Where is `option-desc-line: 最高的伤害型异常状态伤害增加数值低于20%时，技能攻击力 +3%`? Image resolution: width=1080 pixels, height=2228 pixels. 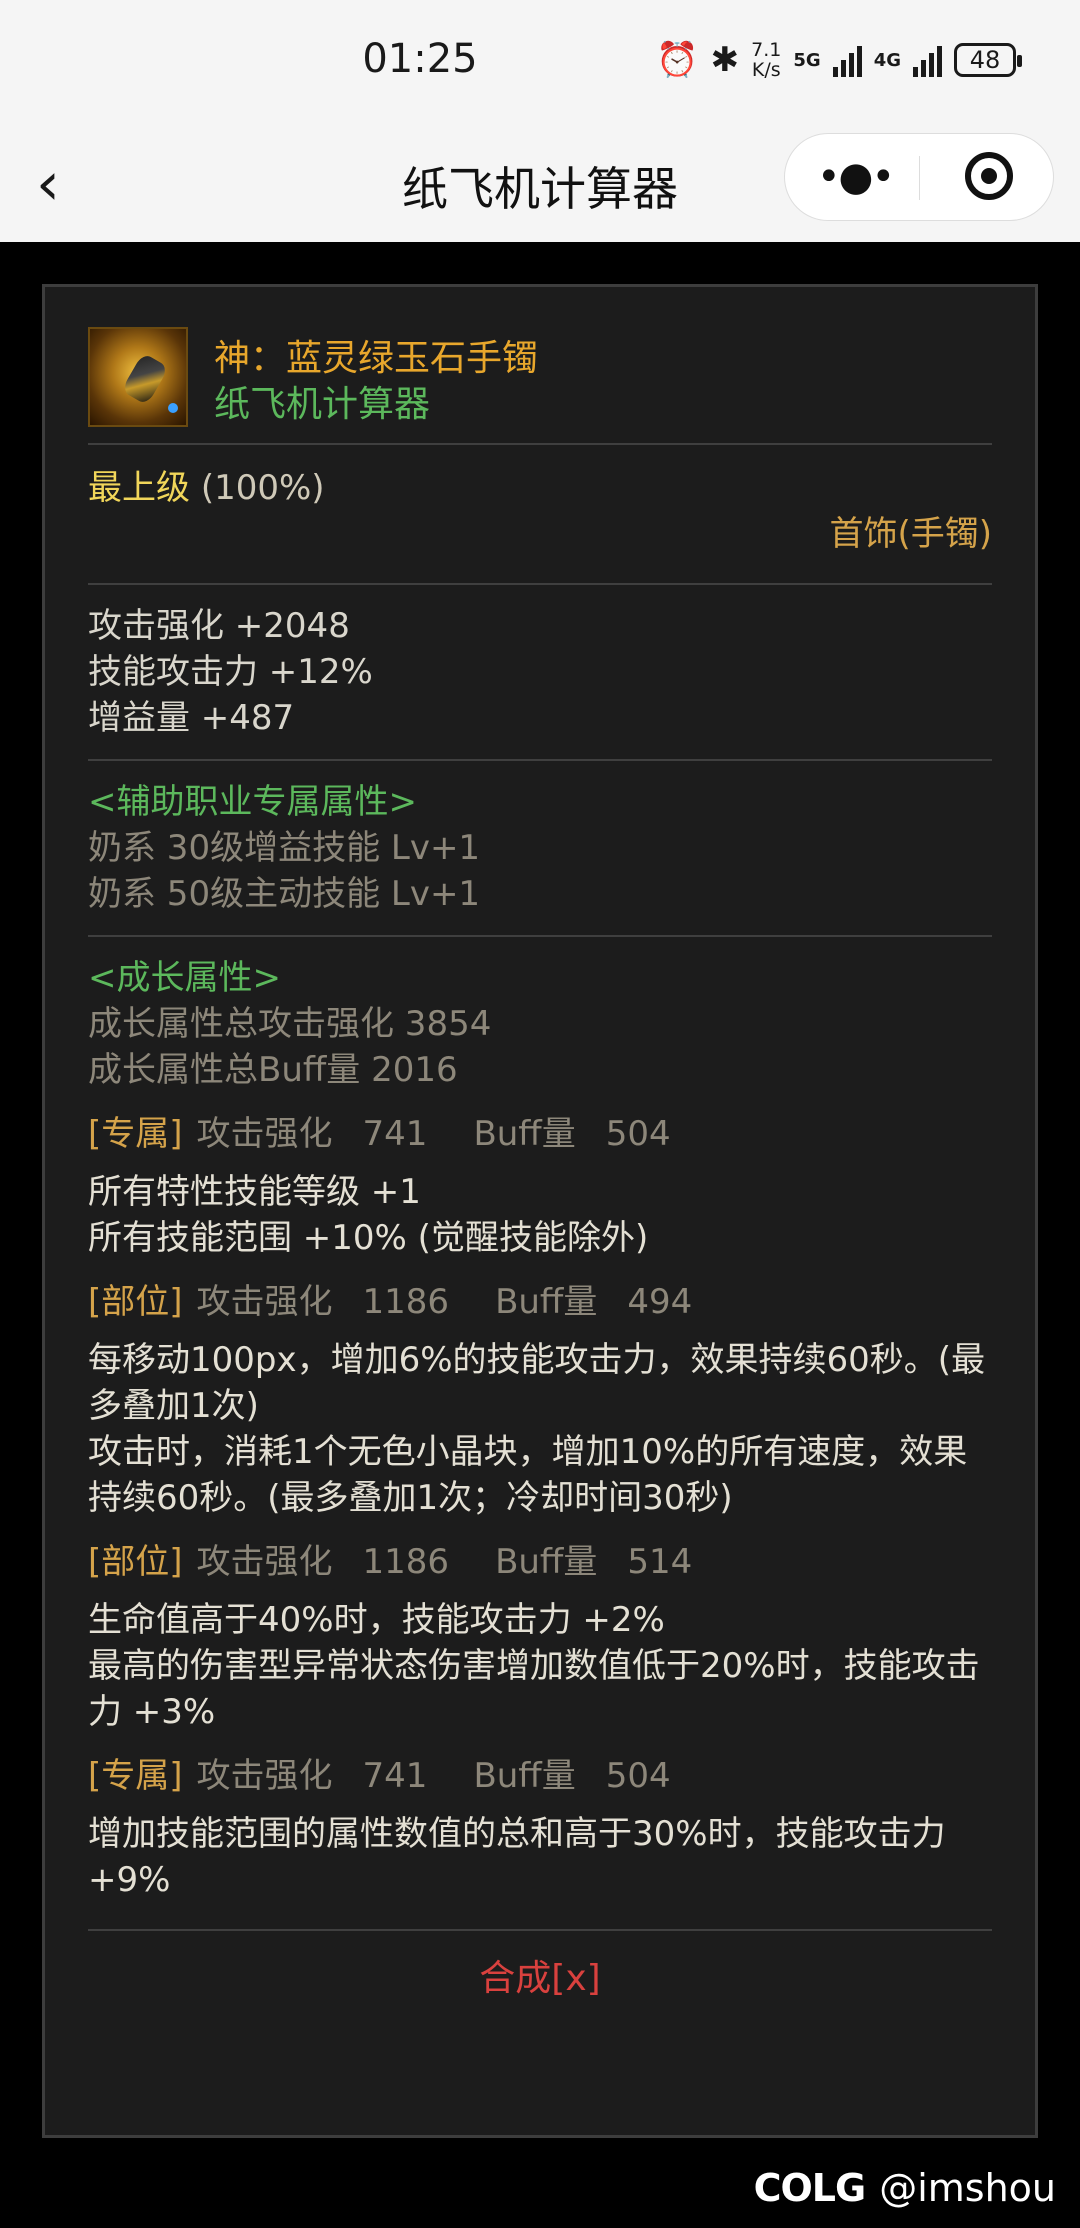 option-desc-line: 最高的伤害型异常状态伤害增加数值低于20%时，技能攻击力 +3% is located at coordinates (534, 1689).